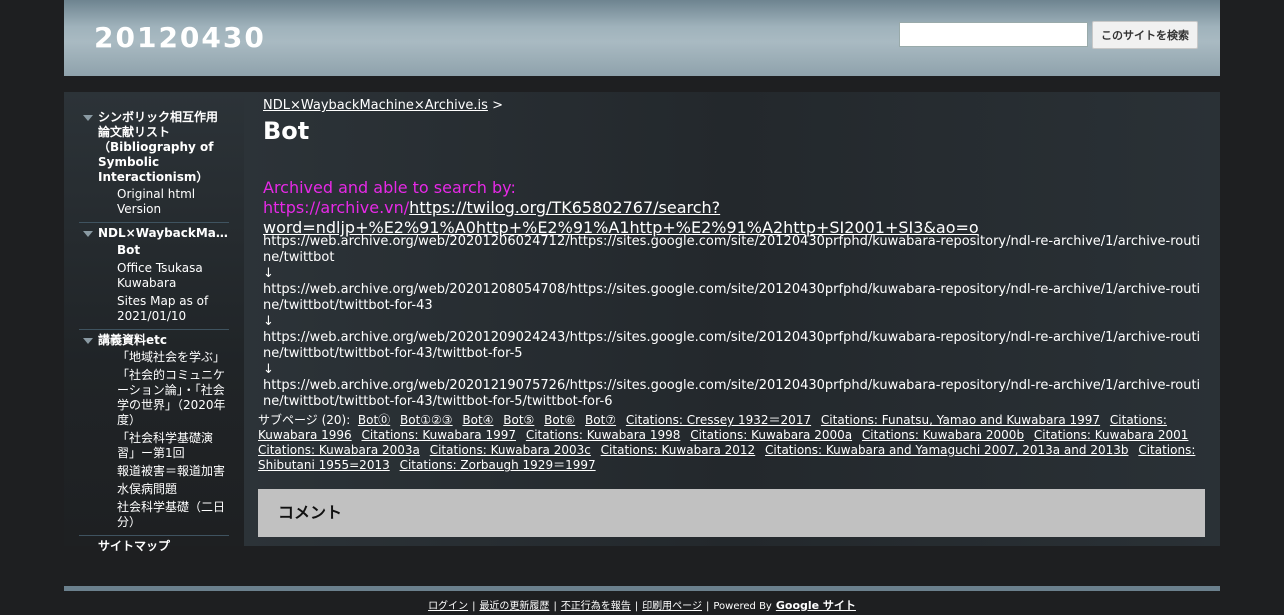 The image size is (1284, 615). I want to click on sidebar-subitem-label: Sites Map as of 2021/01/10, so click(162, 308).